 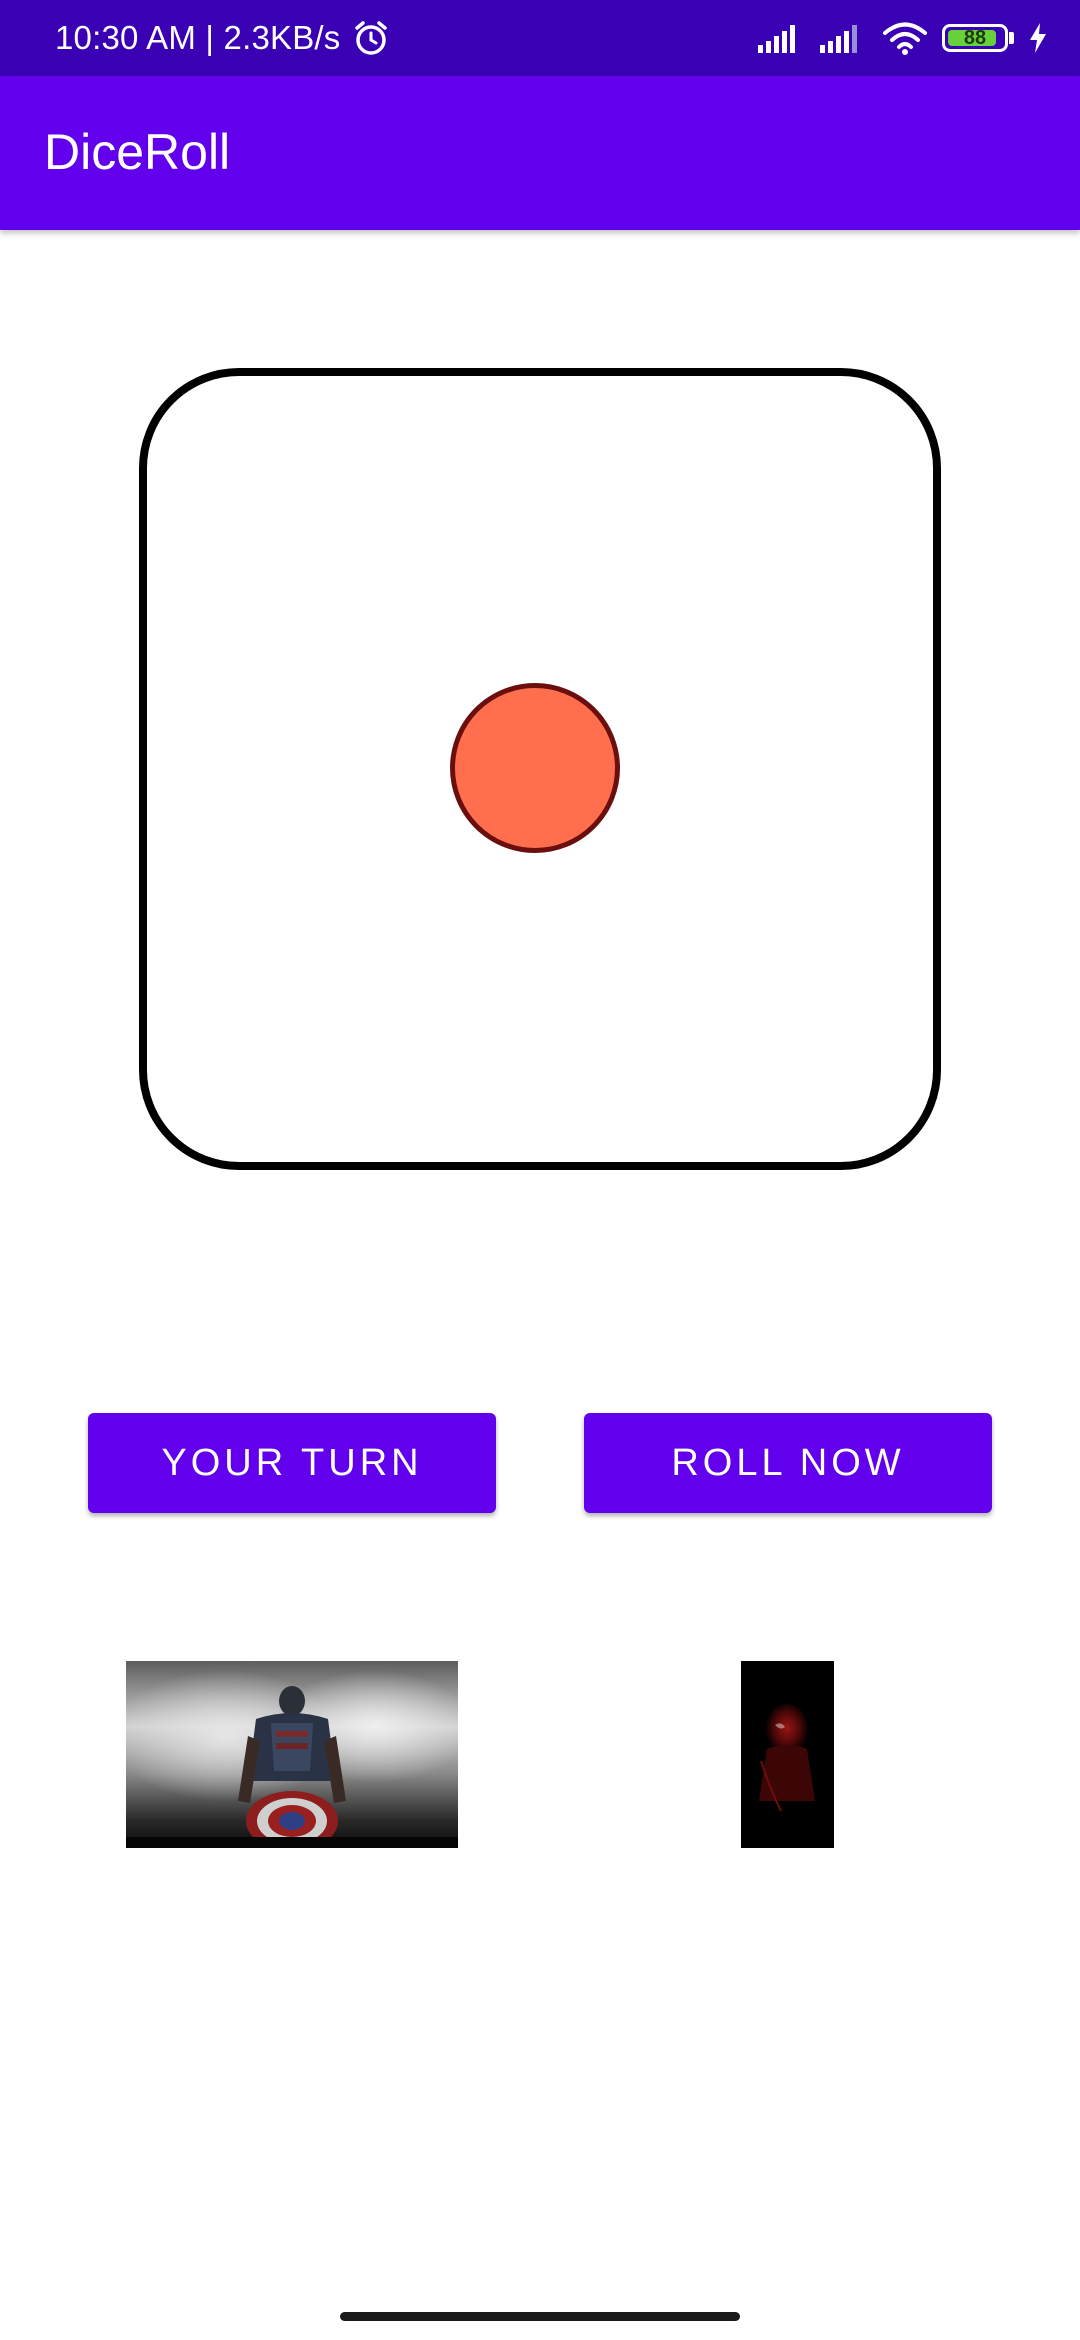 What do you see at coordinates (540, 153) in the screenshot?
I see `app-bar: DiceRoll` at bounding box center [540, 153].